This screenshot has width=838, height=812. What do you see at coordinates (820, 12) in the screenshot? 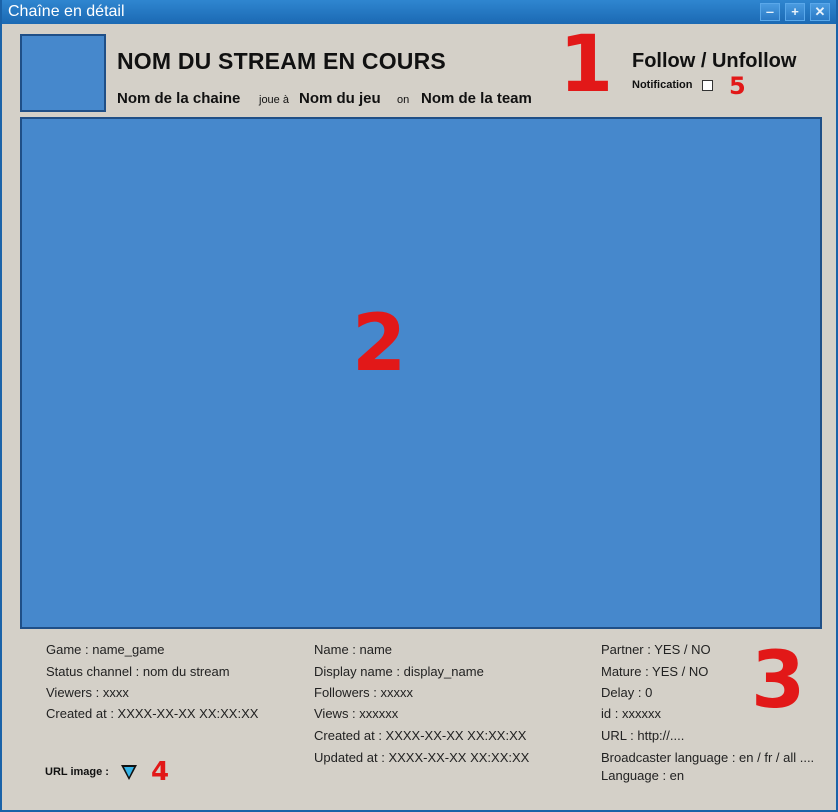
I see `close-button: ✕` at bounding box center [820, 12].